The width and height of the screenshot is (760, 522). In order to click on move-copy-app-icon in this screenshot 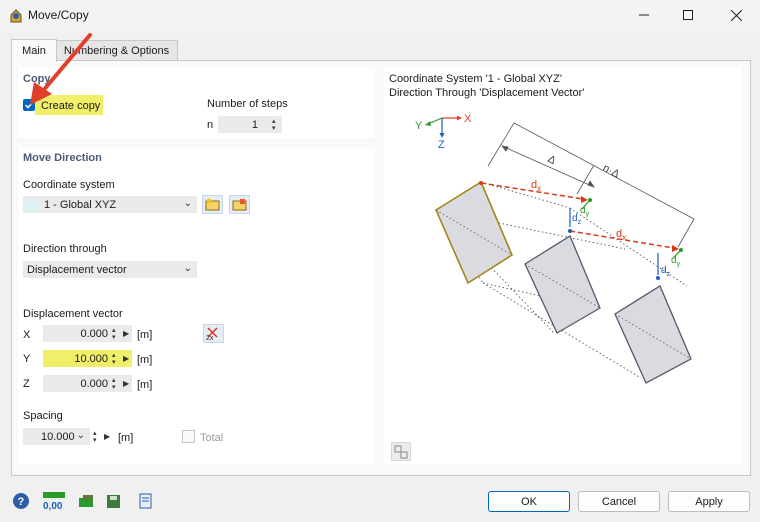, I will do `click(16, 15)`.